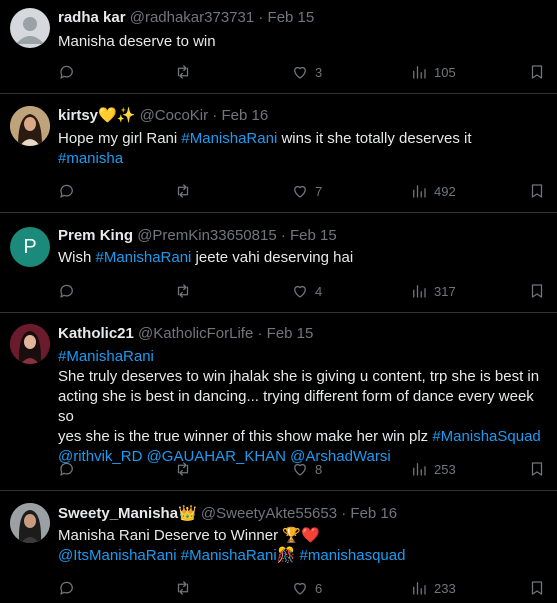 This screenshot has width=557, height=603. What do you see at coordinates (170, 535) in the screenshot?
I see `text-segment: Manisha Rani Deserve to Winner` at bounding box center [170, 535].